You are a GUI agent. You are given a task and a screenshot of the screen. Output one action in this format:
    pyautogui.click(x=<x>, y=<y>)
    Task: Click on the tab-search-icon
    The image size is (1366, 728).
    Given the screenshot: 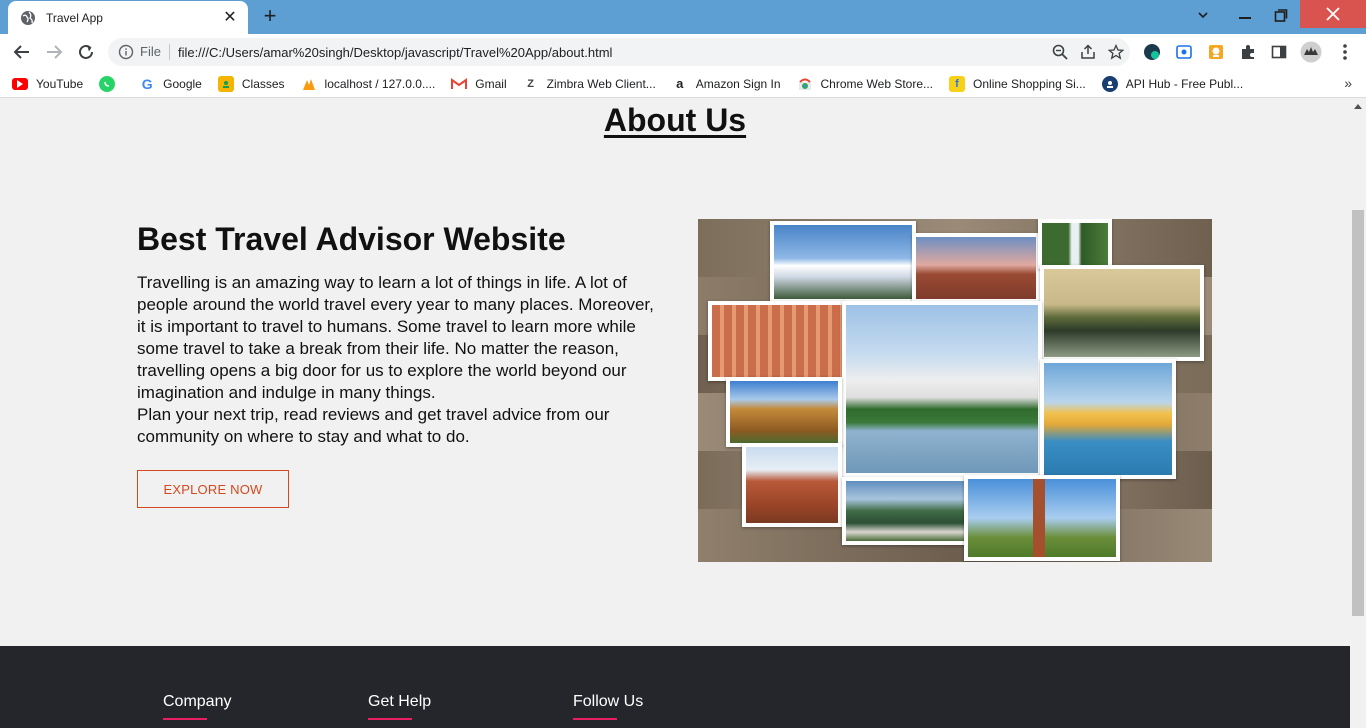 What is the action you would take?
    pyautogui.click(x=1203, y=15)
    